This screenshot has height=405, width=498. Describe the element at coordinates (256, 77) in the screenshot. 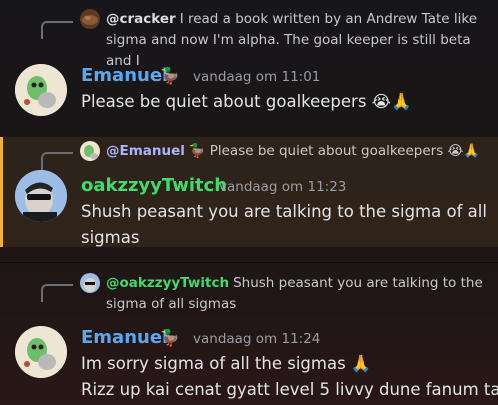

I see `timestamp: vandaag om 11:01` at that location.